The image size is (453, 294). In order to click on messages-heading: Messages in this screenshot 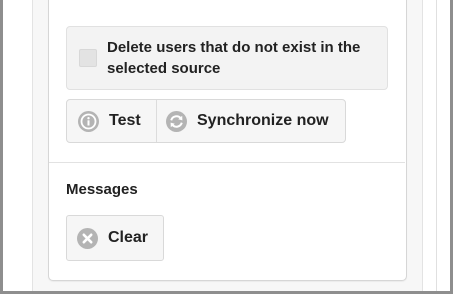, I will do `click(102, 189)`.